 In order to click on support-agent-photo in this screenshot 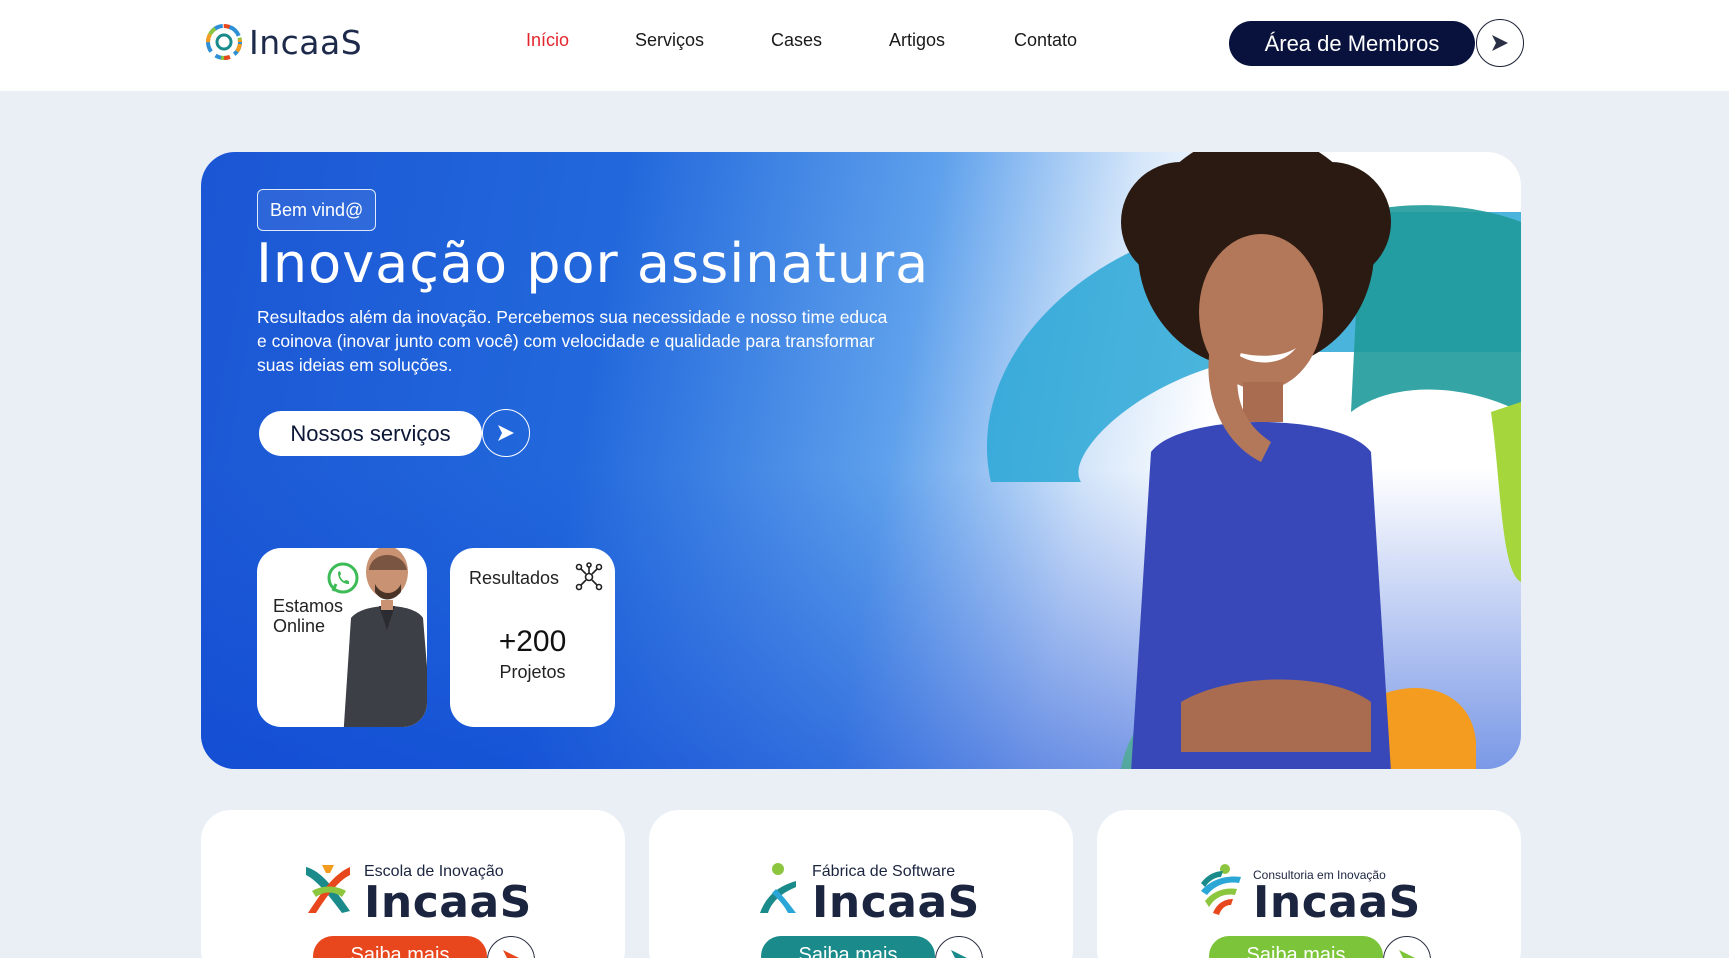, I will do `click(385, 637)`.